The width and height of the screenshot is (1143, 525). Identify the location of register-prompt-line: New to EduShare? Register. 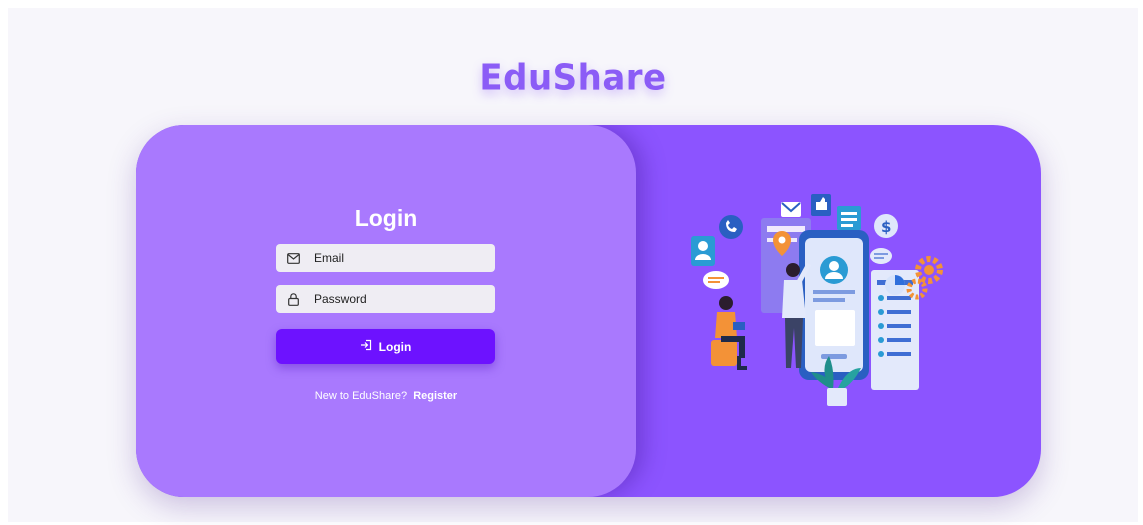
(386, 396).